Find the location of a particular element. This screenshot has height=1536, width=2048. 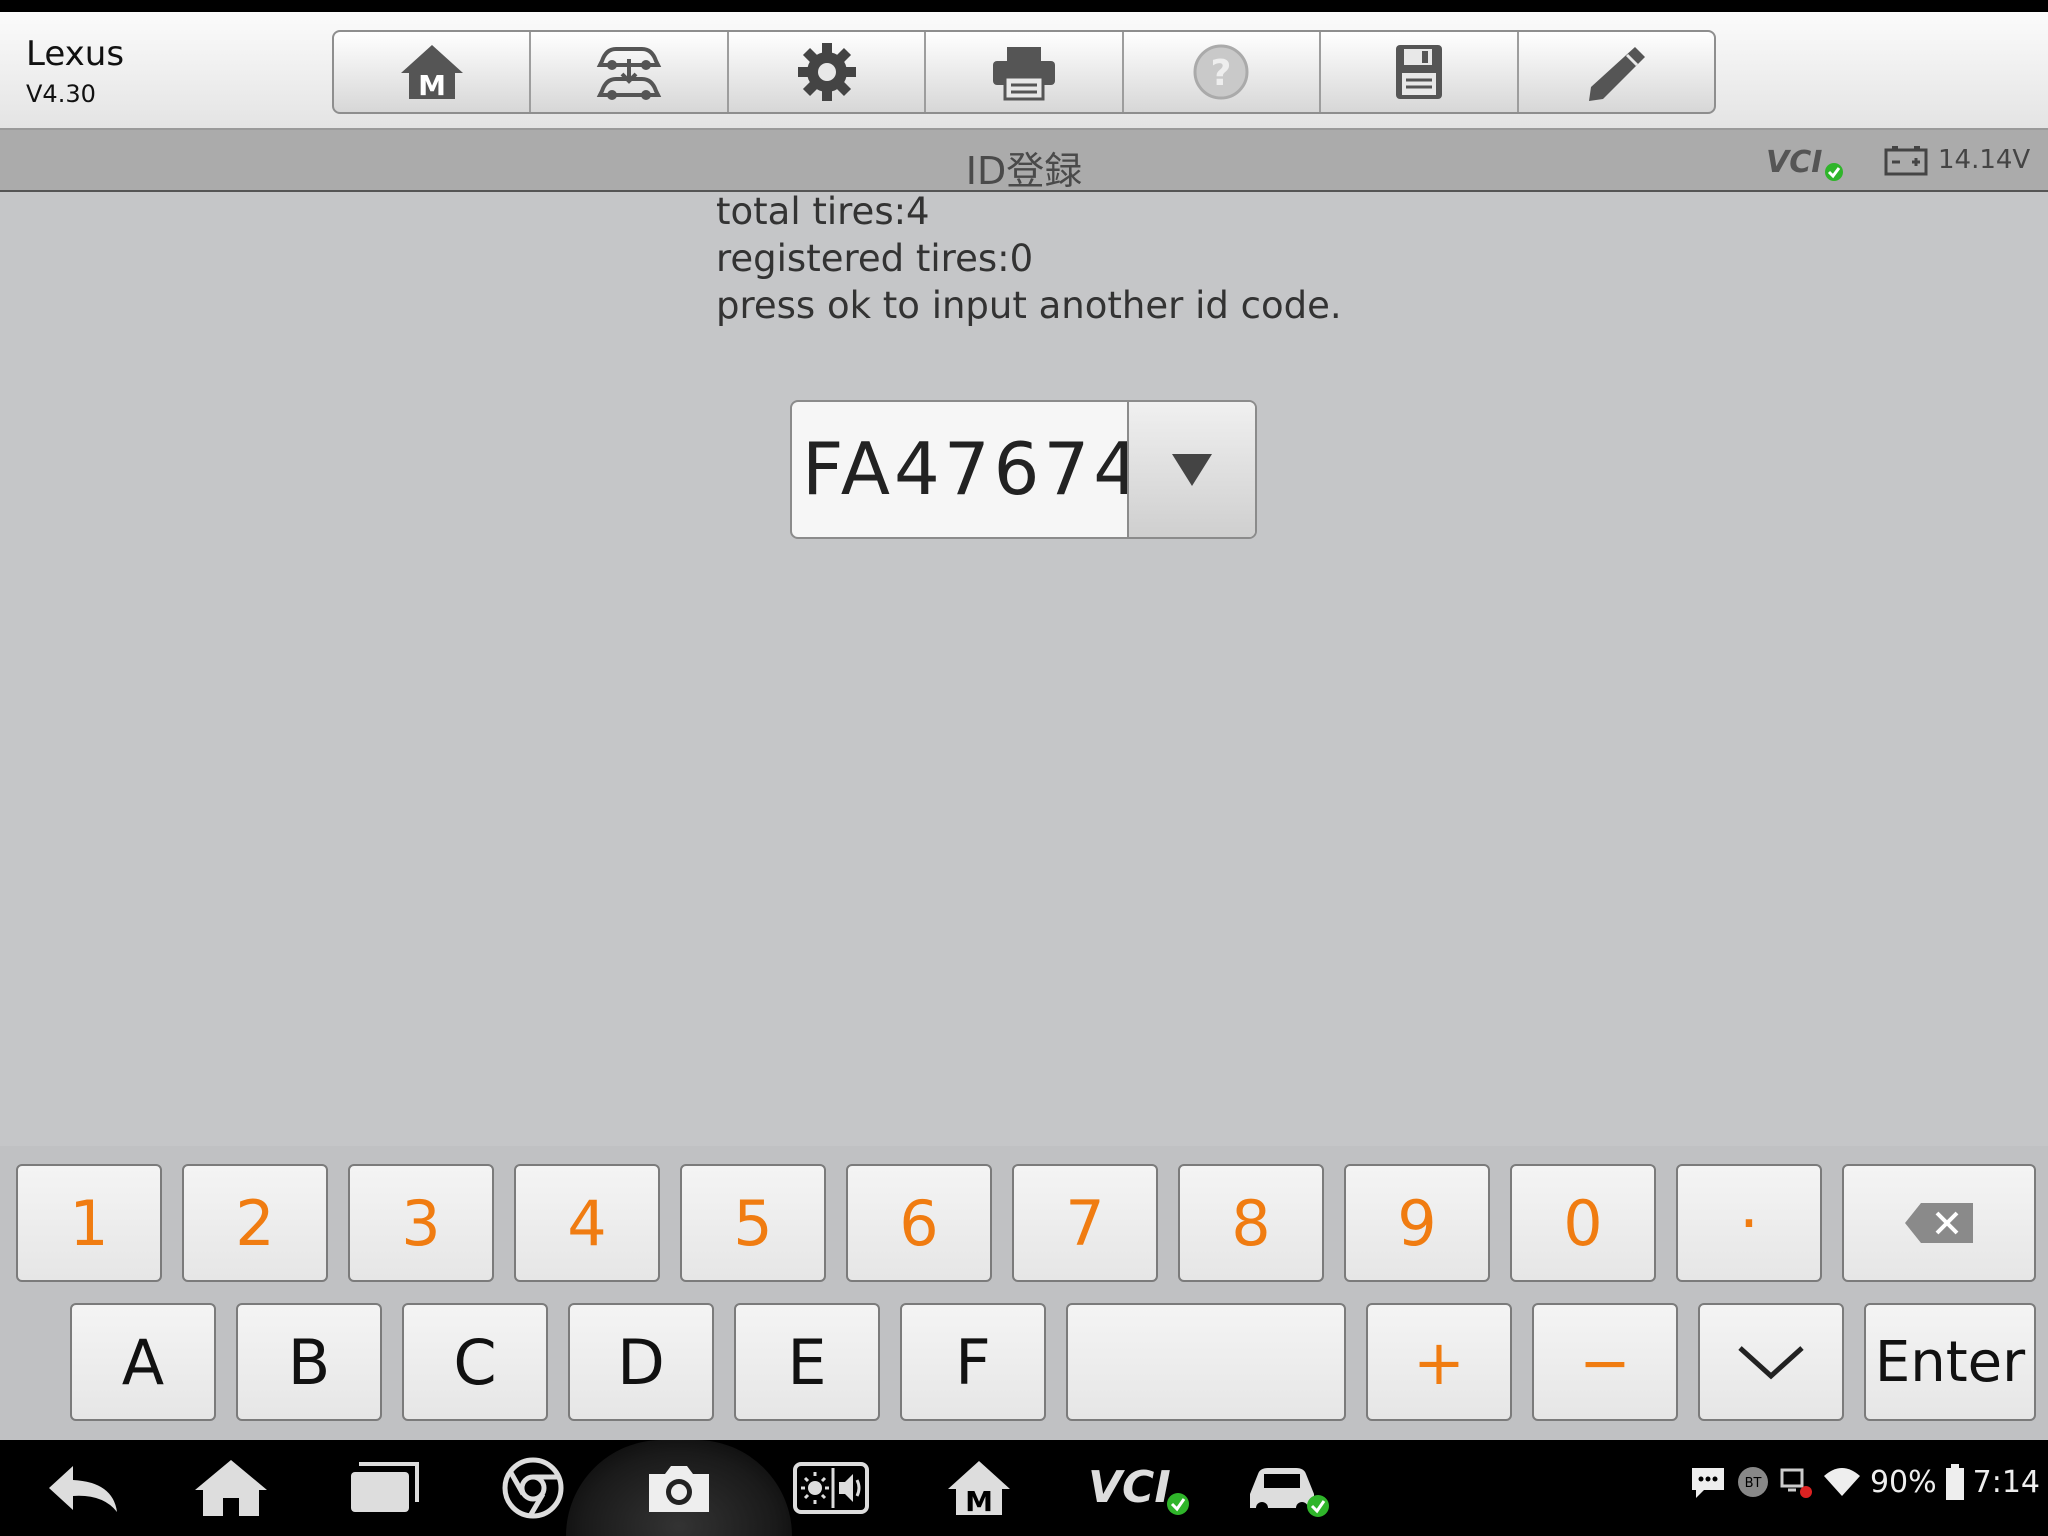

help-icon: ? is located at coordinates (1221, 72).